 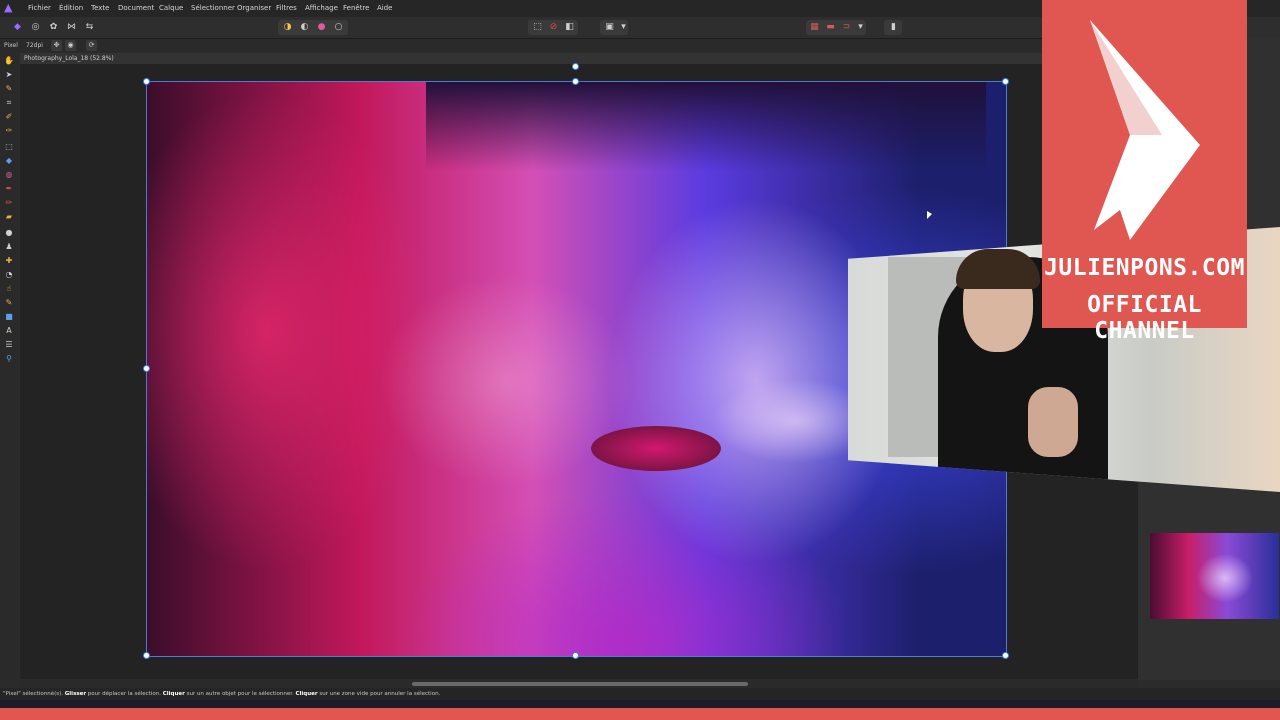 I want to click on view-tool-icon: ☰, so click(x=9, y=345).